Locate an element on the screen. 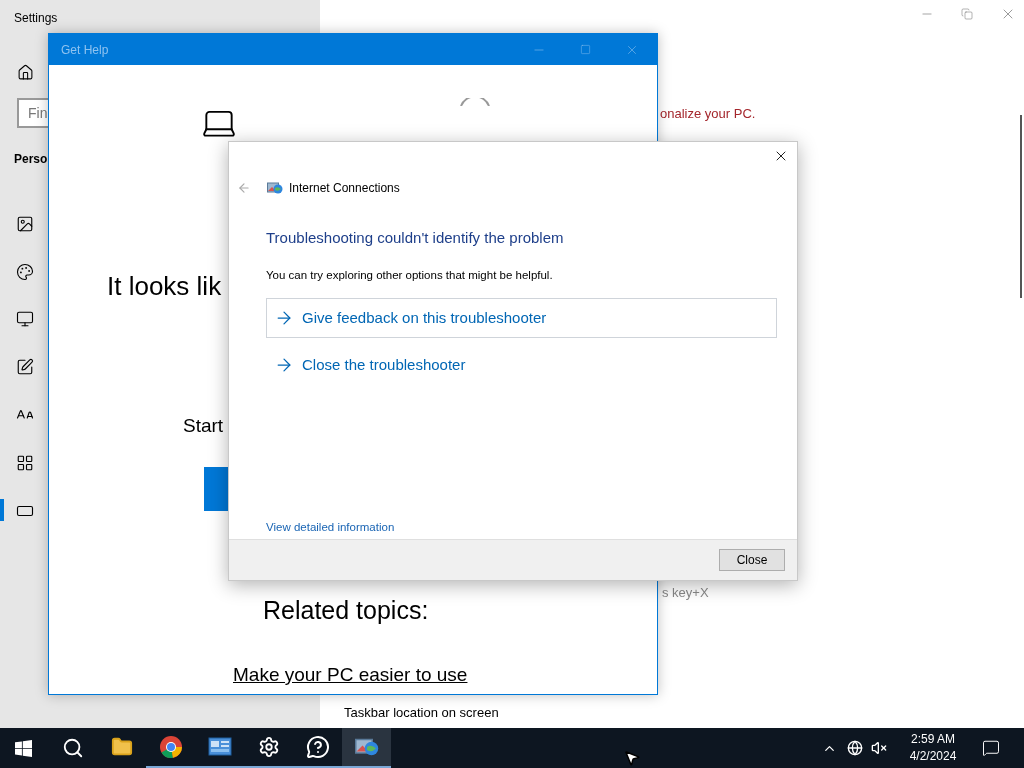 This screenshot has height=768, width=1024. folder-icon is located at coordinates (121, 747).